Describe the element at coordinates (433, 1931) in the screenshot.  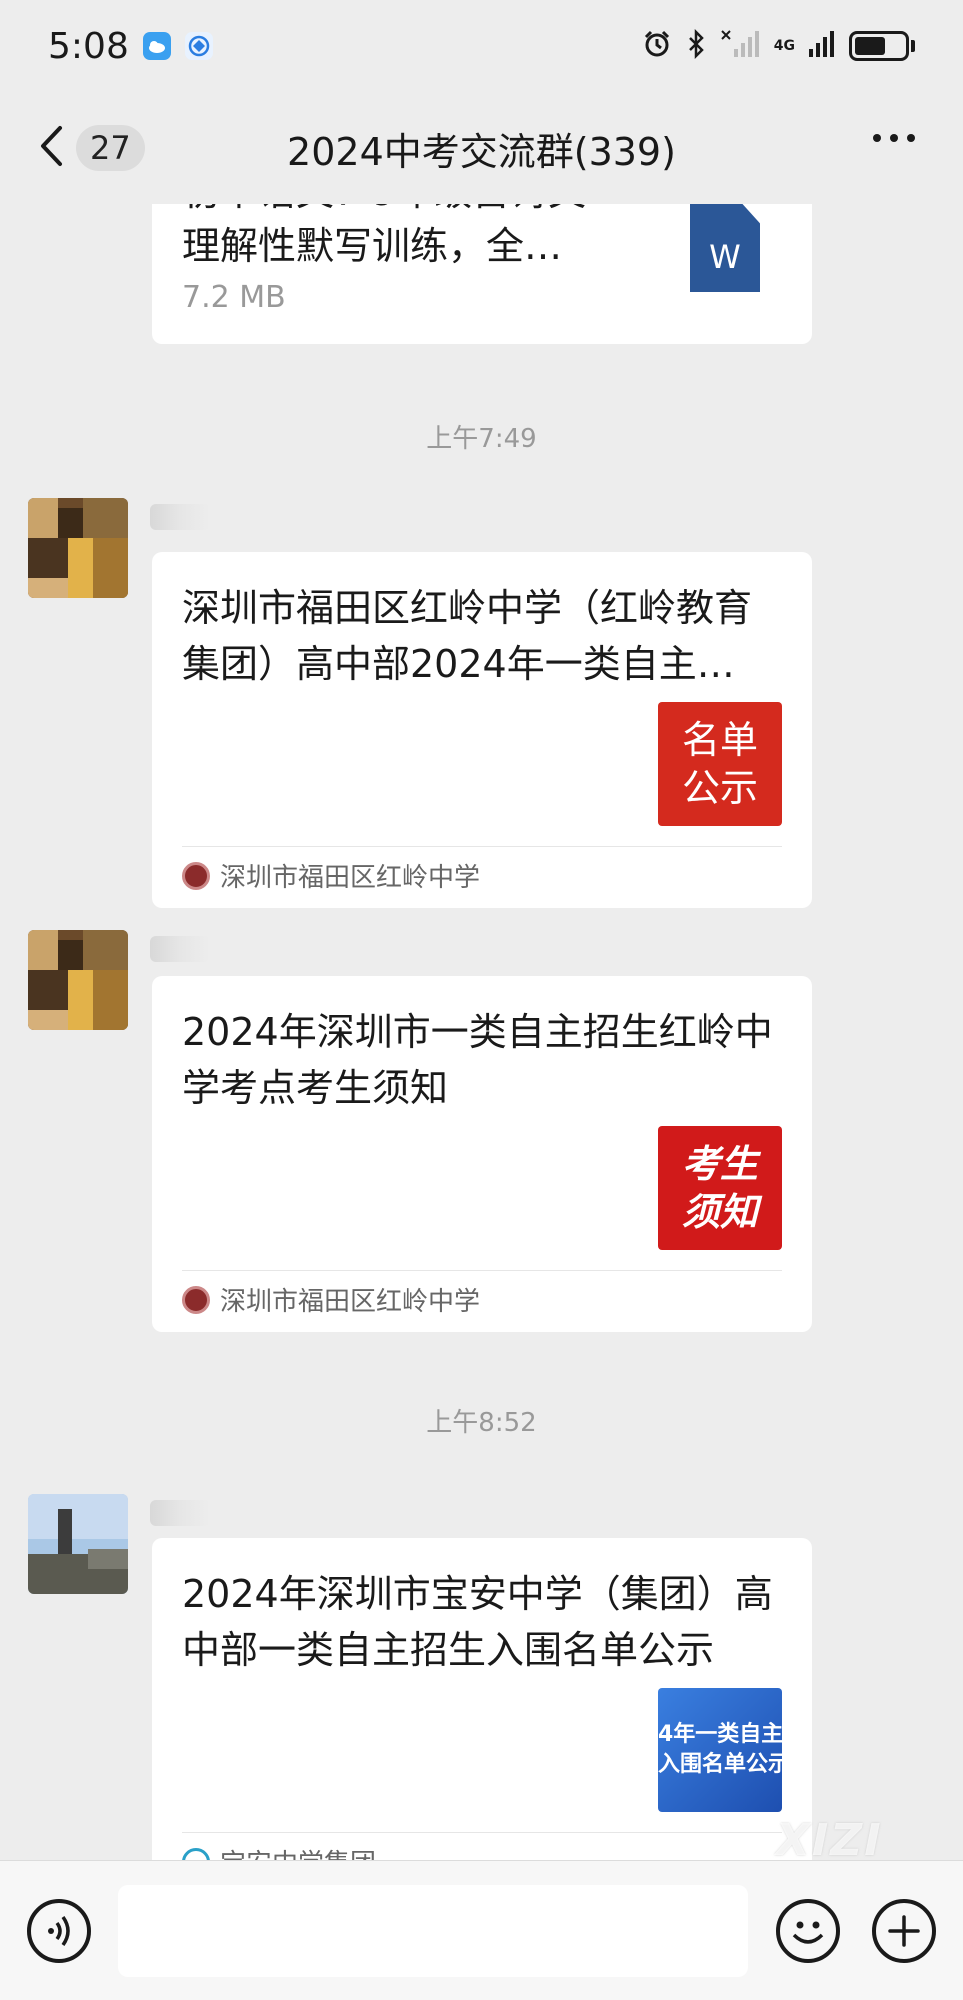
I see `message-text-input` at that location.